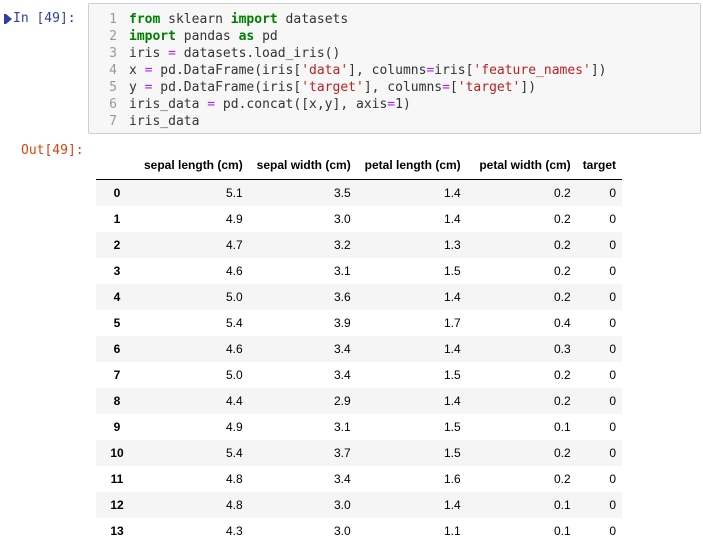 The image size is (703, 544). What do you see at coordinates (234, 193) in the screenshot?
I see `table-cell: 5.1` at bounding box center [234, 193].